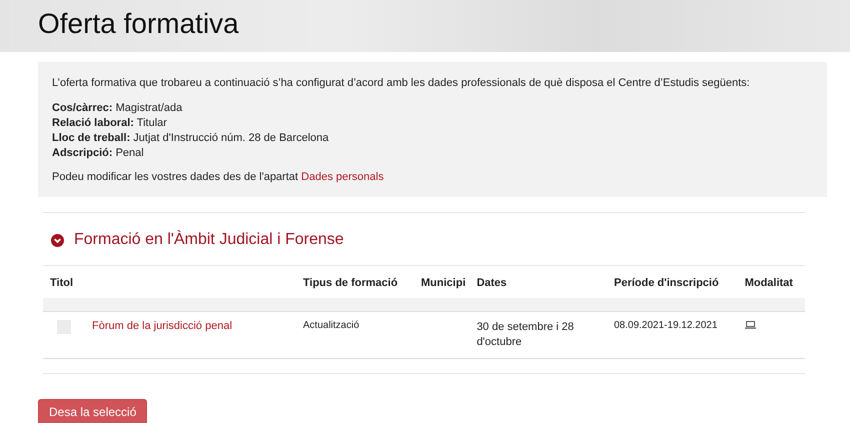 Image resolution: width=850 pixels, height=423 pixels. I want to click on column-header: Període d'inscripció, so click(679, 282).